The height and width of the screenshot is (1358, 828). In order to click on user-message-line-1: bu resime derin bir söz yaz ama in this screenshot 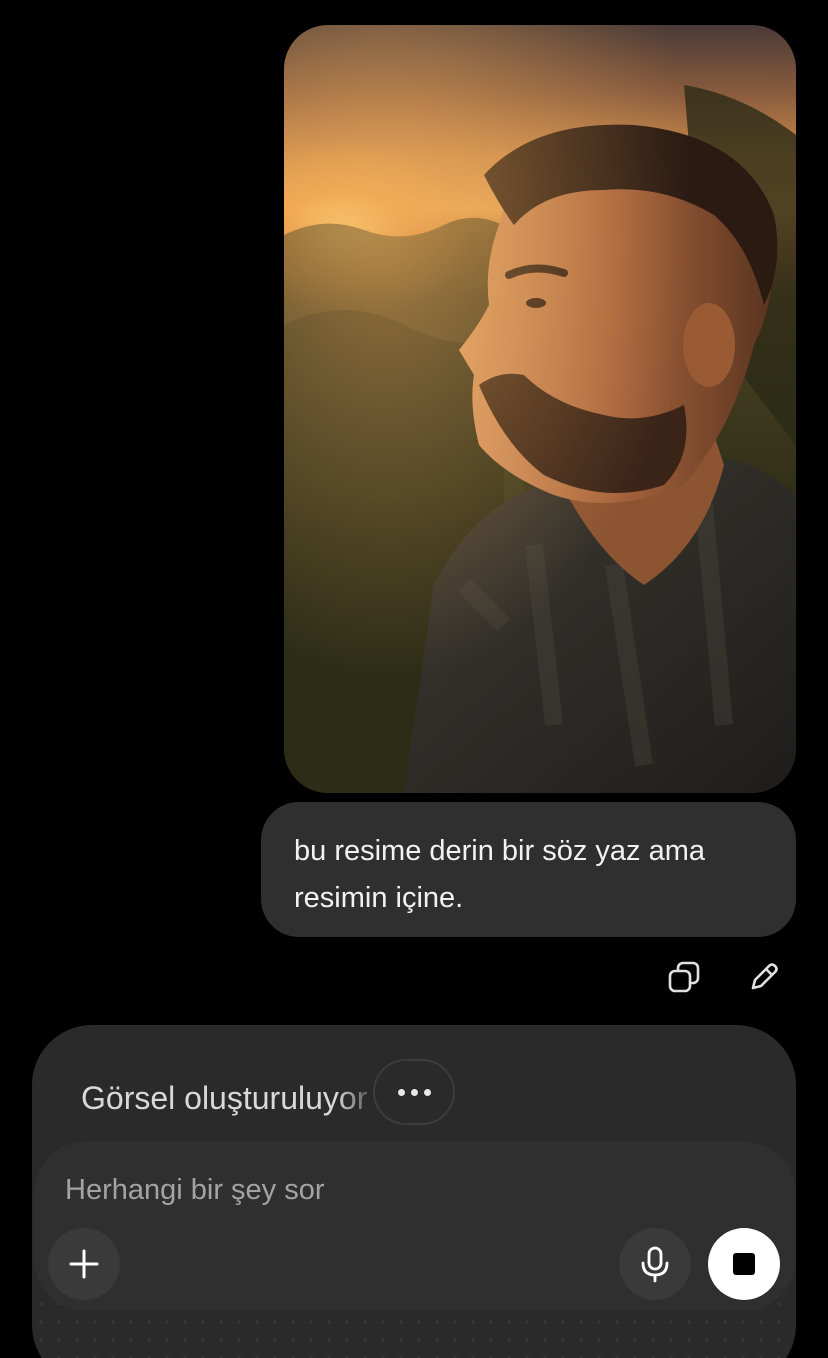, I will do `click(499, 851)`.